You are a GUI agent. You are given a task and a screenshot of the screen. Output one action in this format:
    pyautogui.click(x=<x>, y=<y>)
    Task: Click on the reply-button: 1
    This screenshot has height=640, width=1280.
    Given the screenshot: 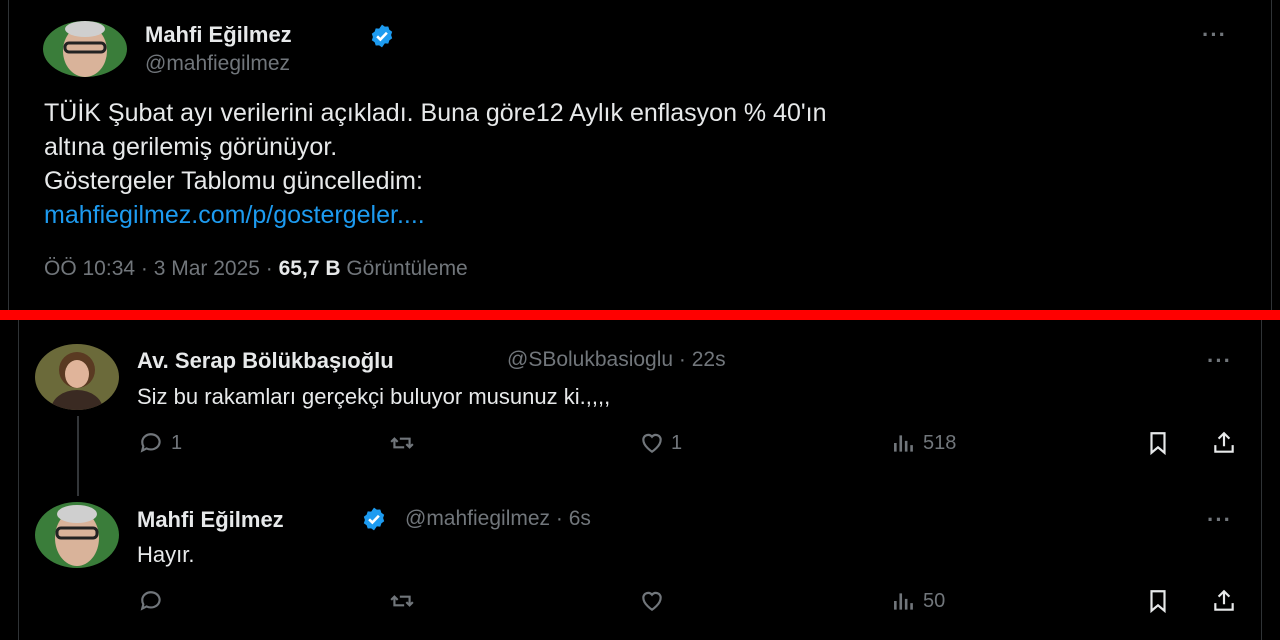 What is the action you would take?
    pyautogui.click(x=160, y=443)
    